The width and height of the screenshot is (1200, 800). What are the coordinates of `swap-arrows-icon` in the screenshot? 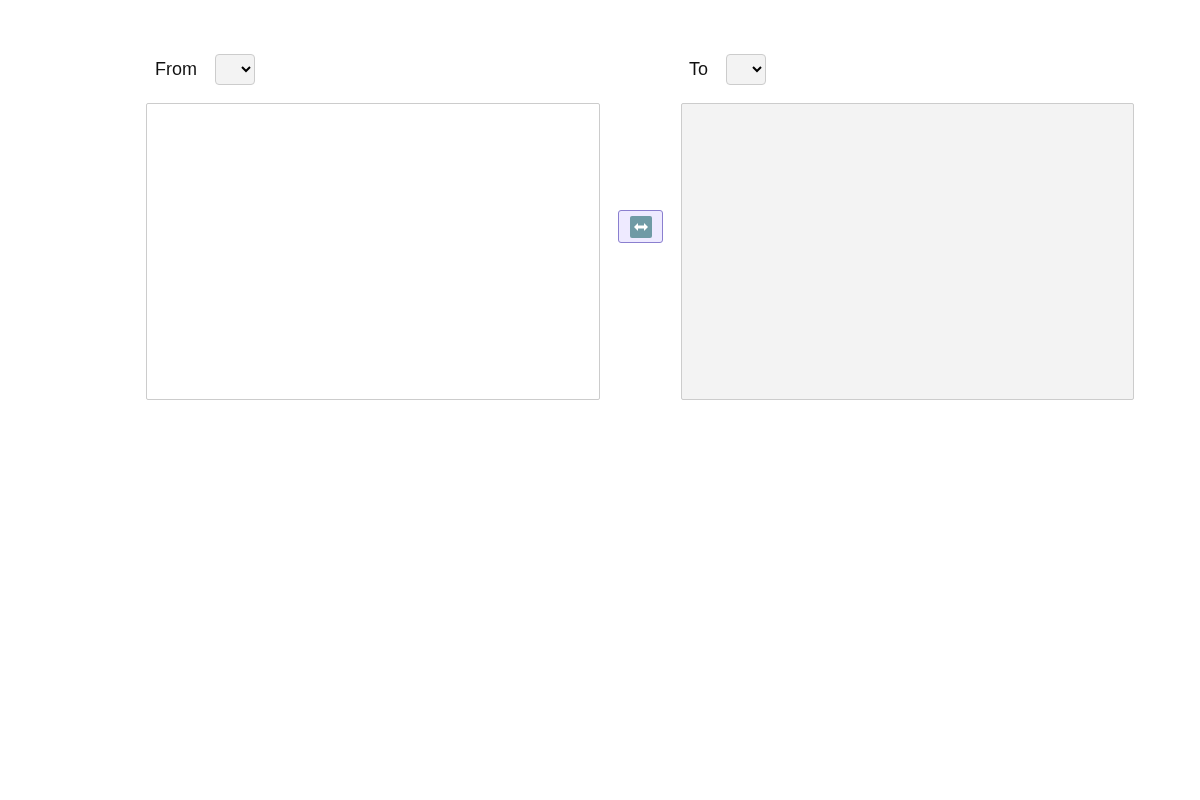 It's located at (640, 226).